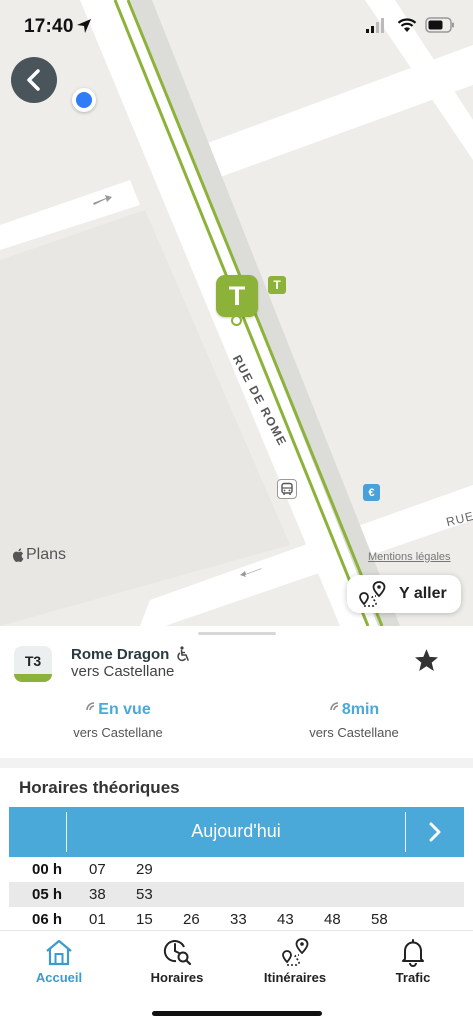 Image resolution: width=473 pixels, height=1024 pixels. I want to click on tab-itineraires: Itinéraires, so click(295, 961).